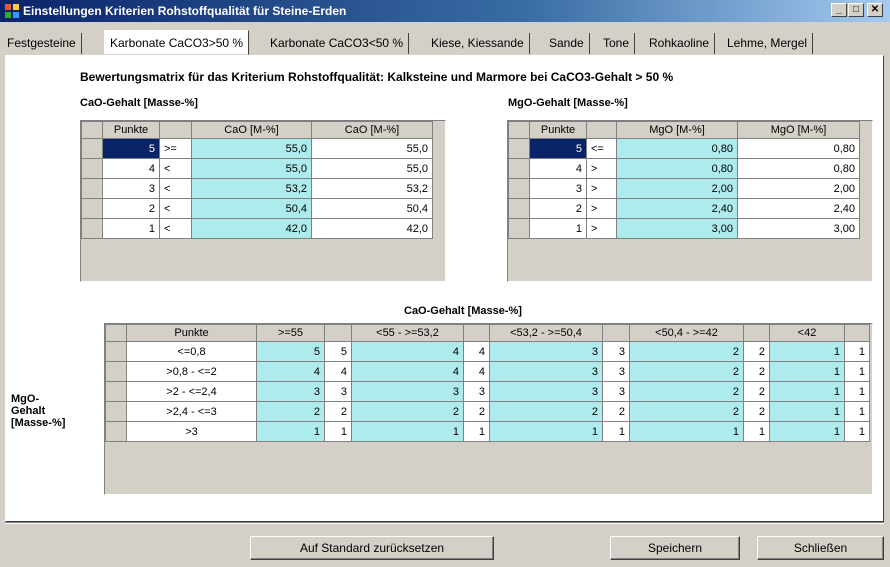  I want to click on tab-karbonate-gt50: Karbonate CaCO3>50 %, so click(177, 42).